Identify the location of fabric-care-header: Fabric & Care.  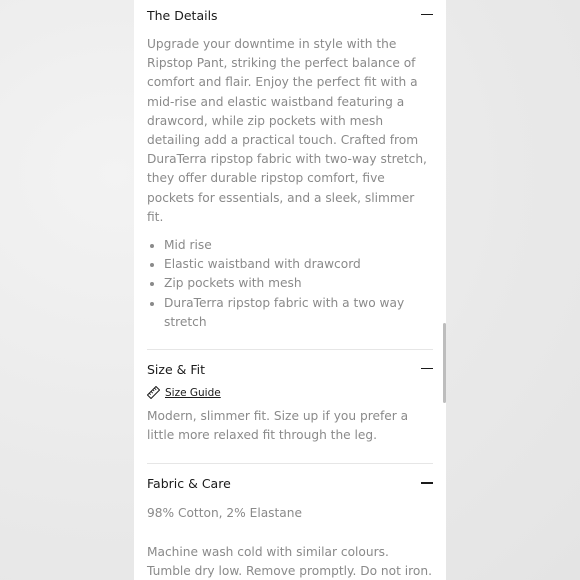
(290, 483).